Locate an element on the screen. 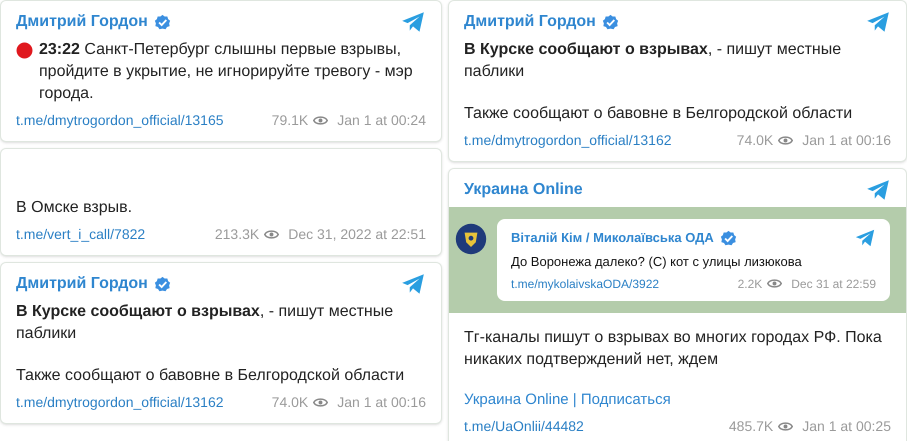 This screenshot has width=907, height=441. channel-name: Віталій Кім / Миколаївська ОДА is located at coordinates (612, 238).